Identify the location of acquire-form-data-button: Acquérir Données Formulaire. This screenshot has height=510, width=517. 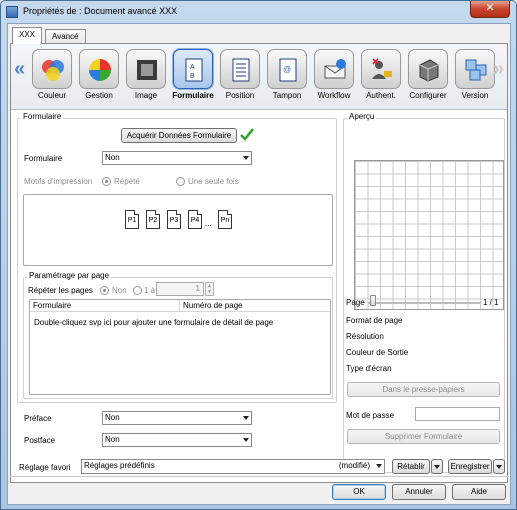
(179, 135).